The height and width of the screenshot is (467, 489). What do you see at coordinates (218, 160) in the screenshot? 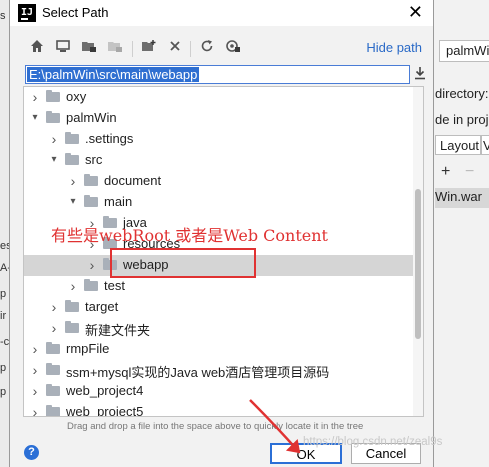
I see `tree-row: ▾ src` at bounding box center [218, 160].